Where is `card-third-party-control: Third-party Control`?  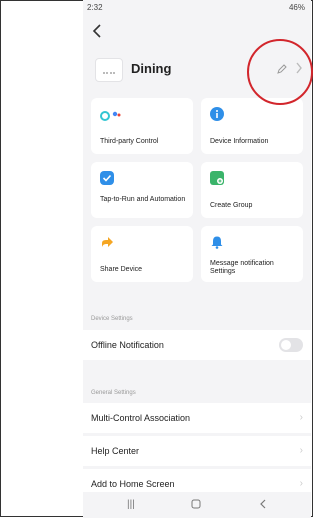 card-third-party-control: Third-party Control is located at coordinates (142, 126).